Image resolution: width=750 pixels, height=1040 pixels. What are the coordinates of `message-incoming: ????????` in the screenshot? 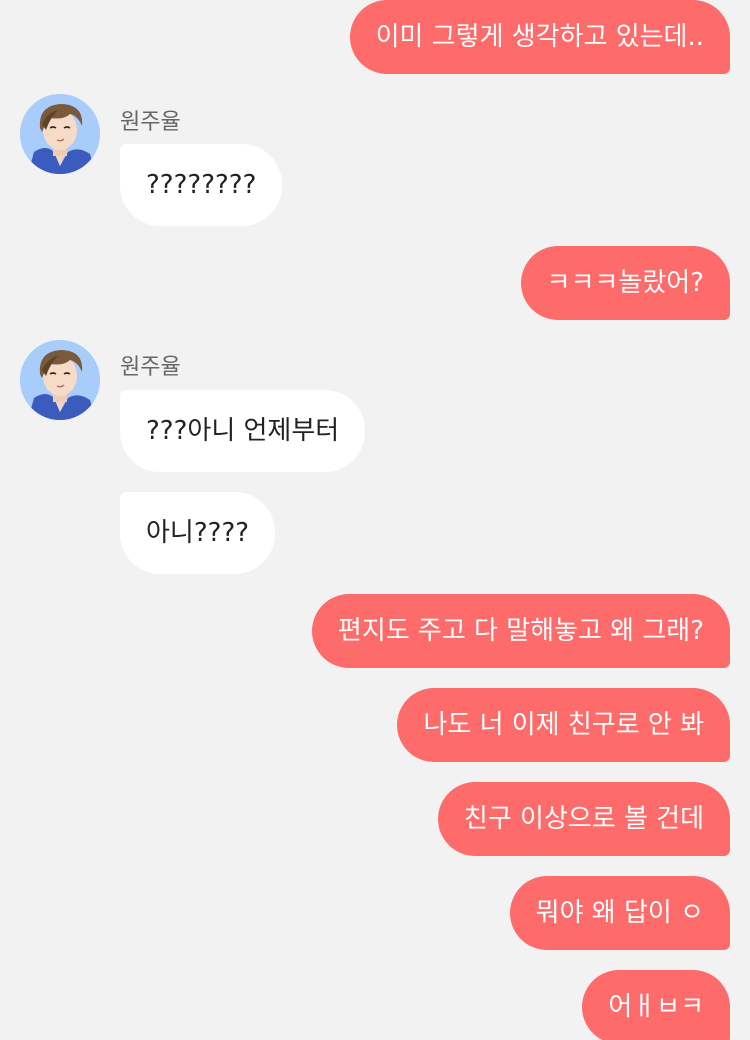 It's located at (201, 185).